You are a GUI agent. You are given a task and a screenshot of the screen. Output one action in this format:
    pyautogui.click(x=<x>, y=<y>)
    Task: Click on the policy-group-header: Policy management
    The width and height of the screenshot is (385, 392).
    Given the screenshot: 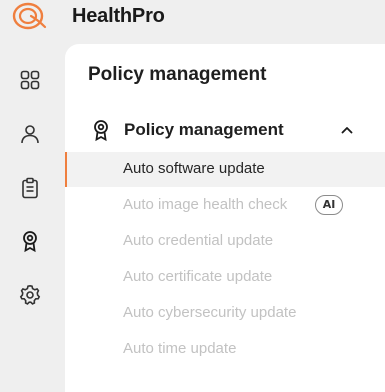 What is the action you would take?
    pyautogui.click(x=225, y=130)
    